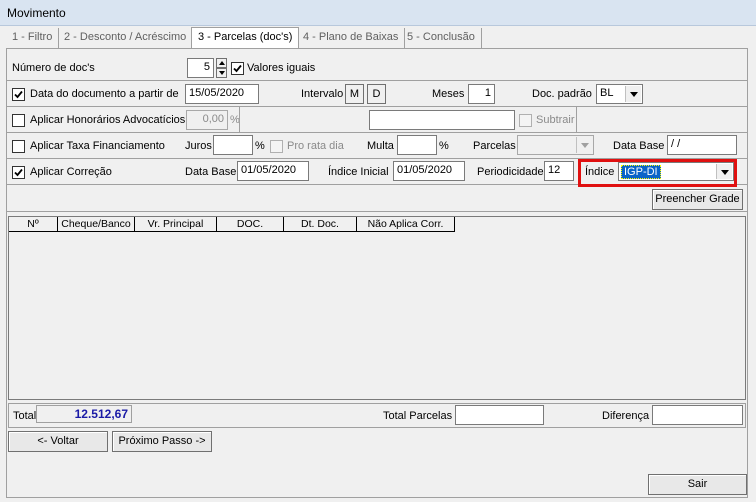 This screenshot has width=756, height=502. Describe the element at coordinates (260, 146) in the screenshot. I see `juros-percent-symbol: %` at that location.